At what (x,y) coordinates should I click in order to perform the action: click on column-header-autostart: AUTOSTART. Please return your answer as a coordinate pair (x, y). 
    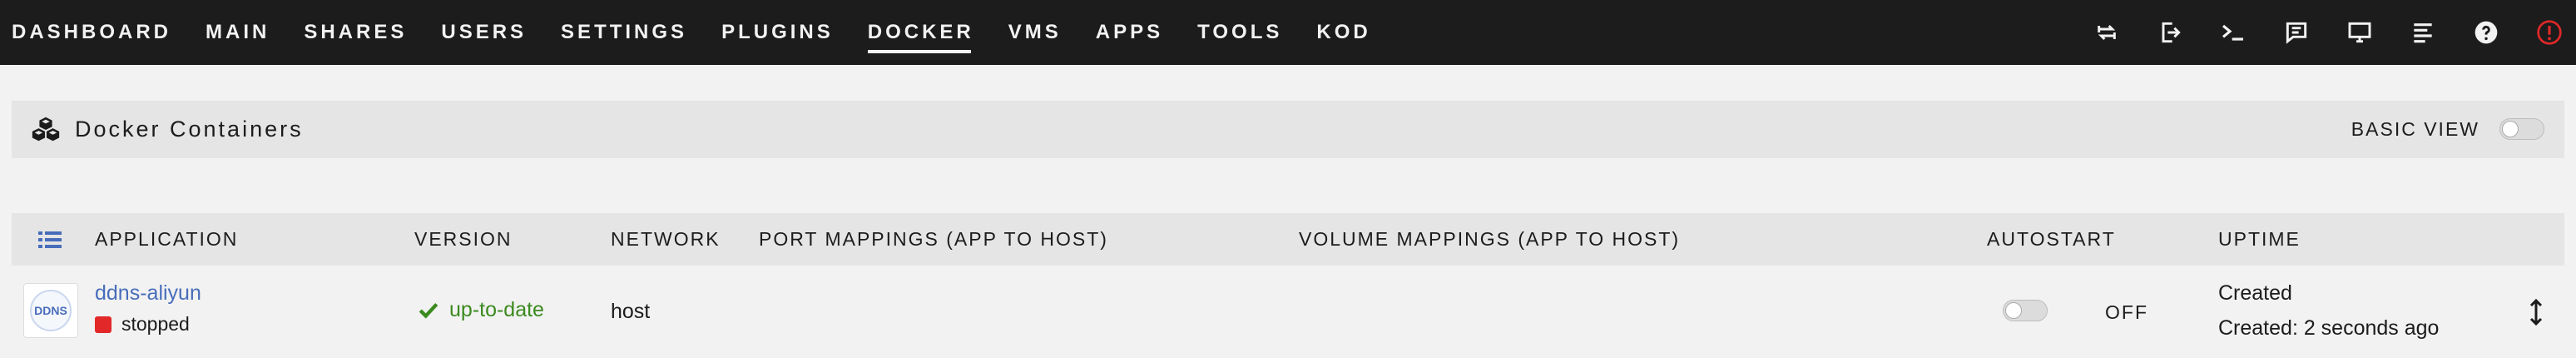
    Looking at the image, I should click on (2051, 239).